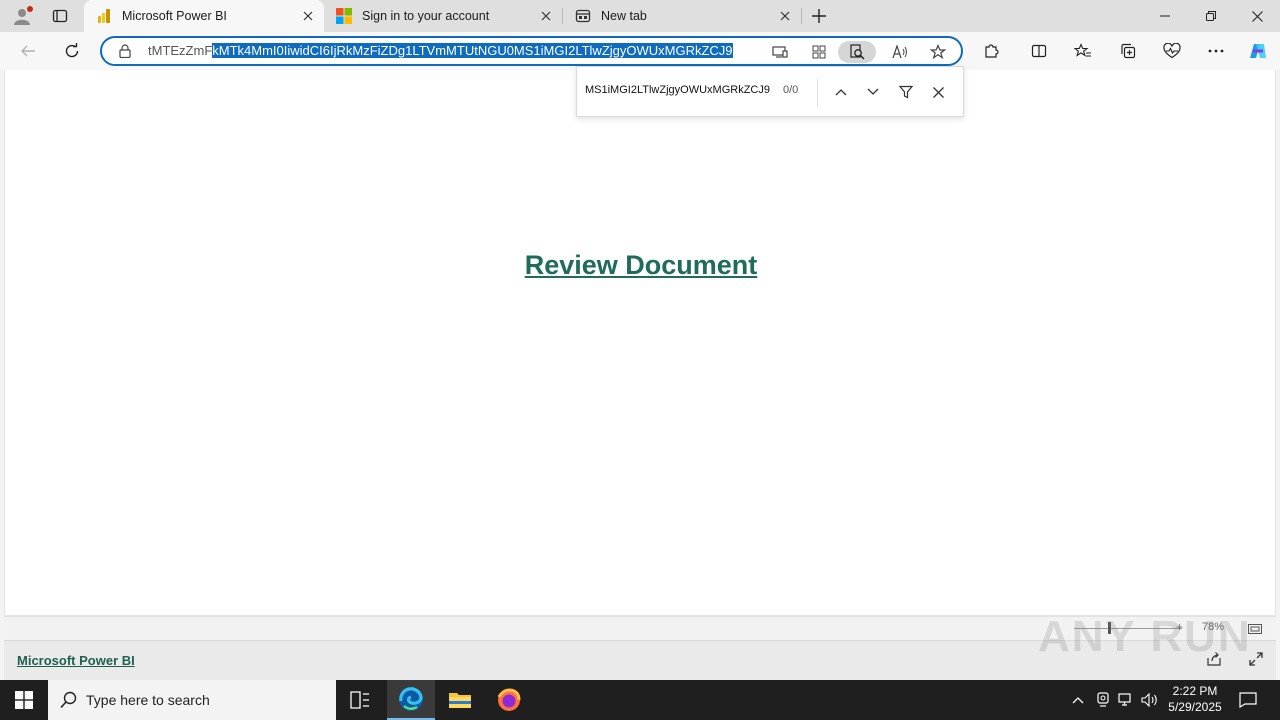  What do you see at coordinates (624, 16) in the screenshot?
I see `tab-title: New tab` at bounding box center [624, 16].